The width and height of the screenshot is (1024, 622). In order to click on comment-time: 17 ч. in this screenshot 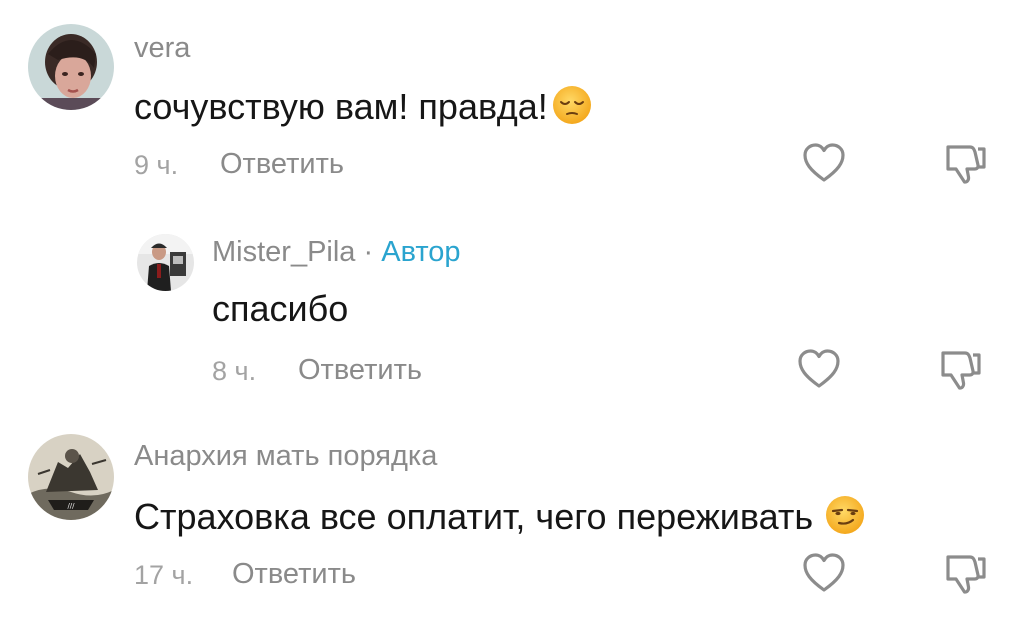, I will do `click(164, 575)`.